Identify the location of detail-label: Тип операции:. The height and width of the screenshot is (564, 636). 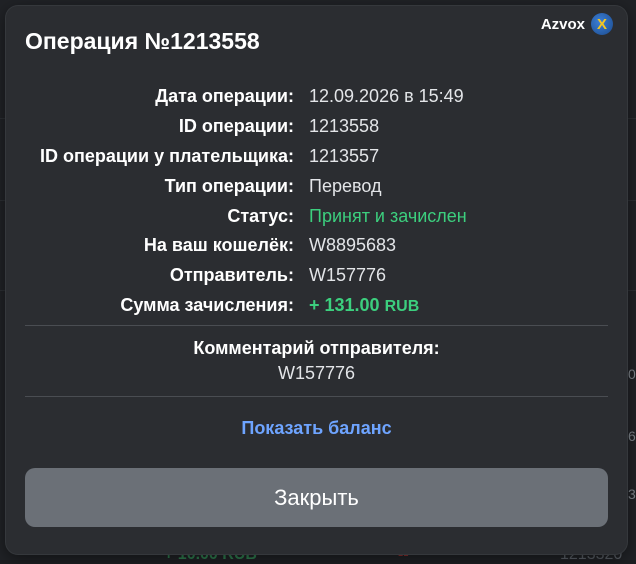
(229, 185).